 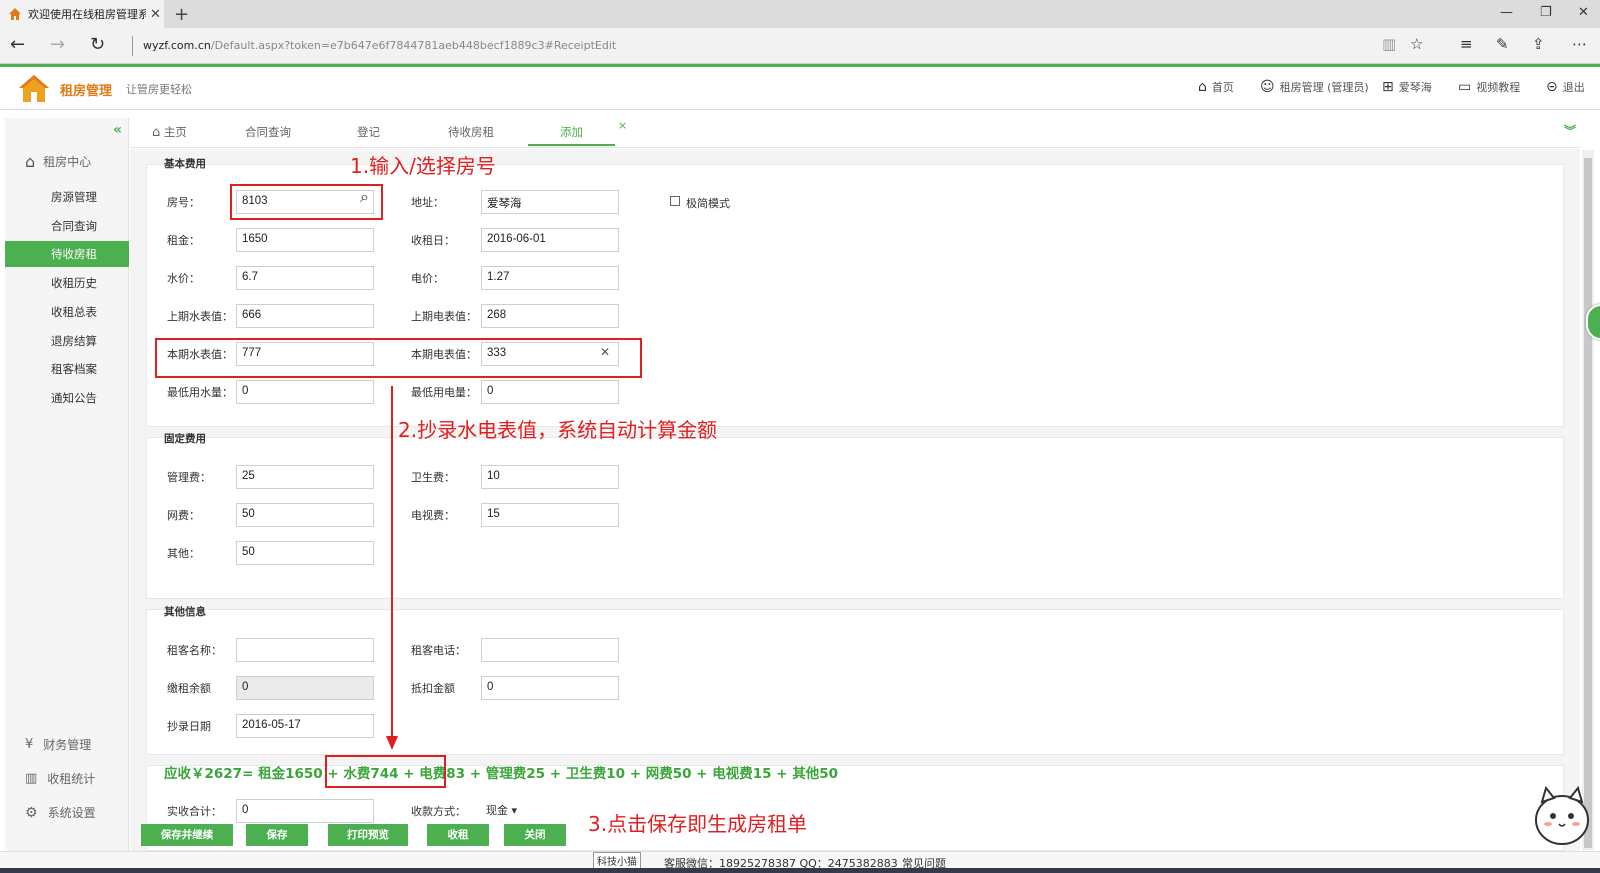 I want to click on hub-icon: ≡, so click(x=1466, y=44).